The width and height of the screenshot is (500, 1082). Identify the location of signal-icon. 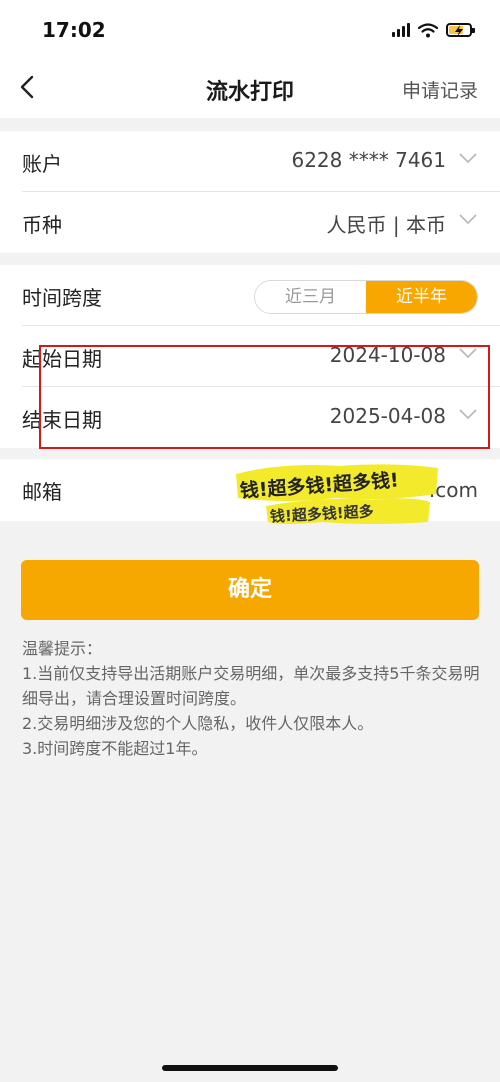
(401, 30).